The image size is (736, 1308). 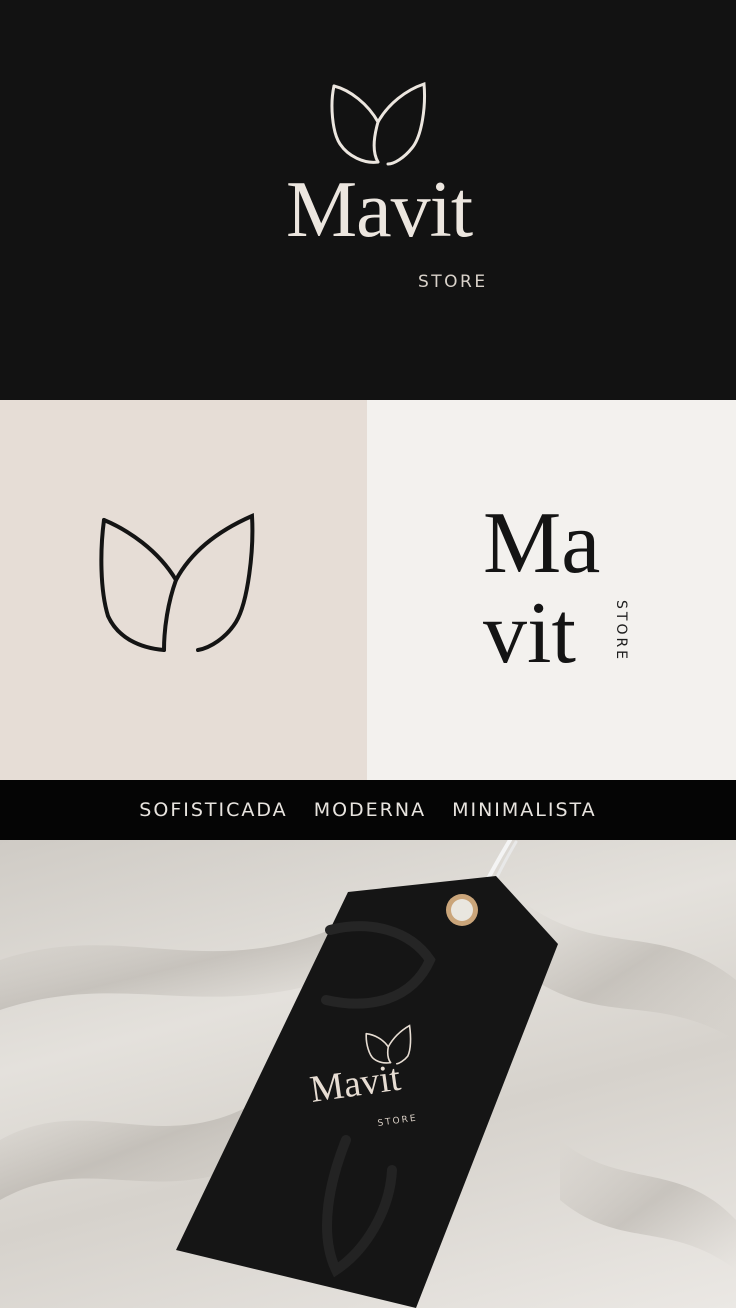 What do you see at coordinates (379, 210) in the screenshot?
I see `brand-wordmark: Mavit` at bounding box center [379, 210].